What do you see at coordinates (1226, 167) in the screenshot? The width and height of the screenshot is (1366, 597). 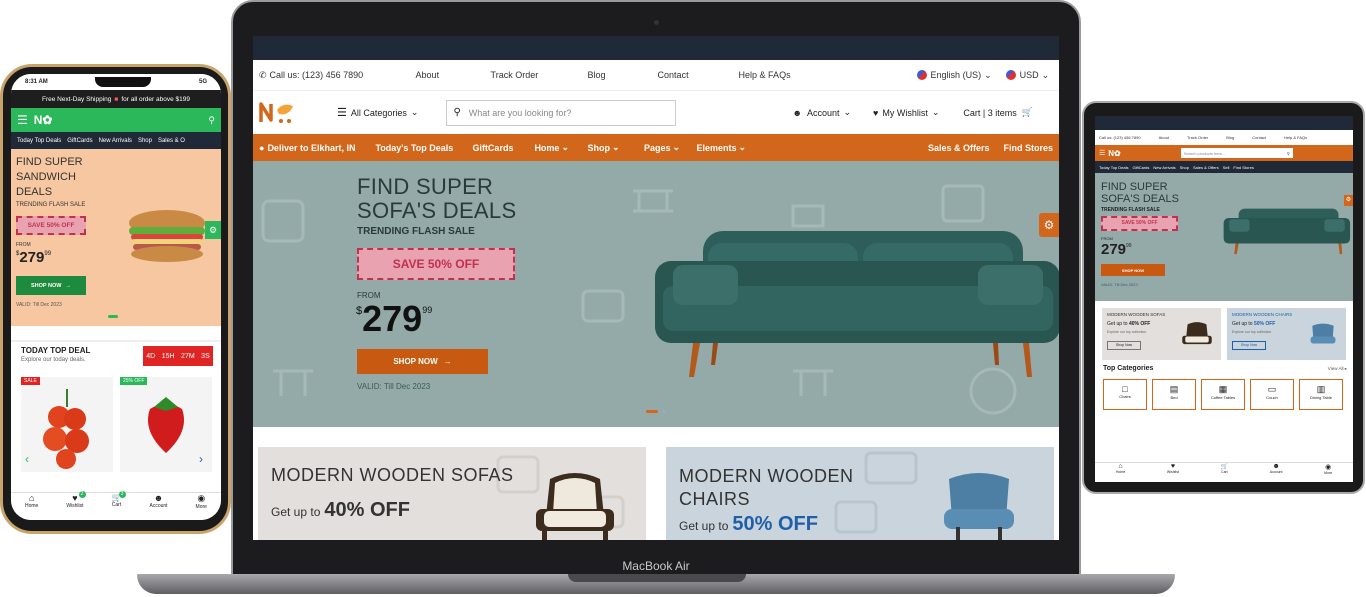 I see `nav-item-sell: Sell` at bounding box center [1226, 167].